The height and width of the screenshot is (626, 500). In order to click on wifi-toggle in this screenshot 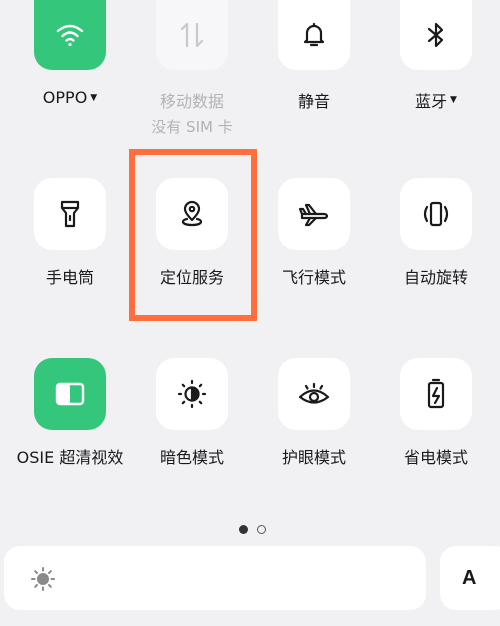, I will do `click(70, 35)`.